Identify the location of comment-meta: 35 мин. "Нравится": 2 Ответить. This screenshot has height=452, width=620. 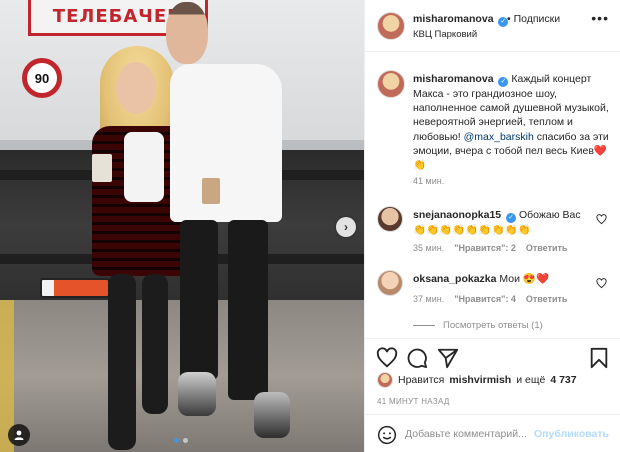
(490, 248).